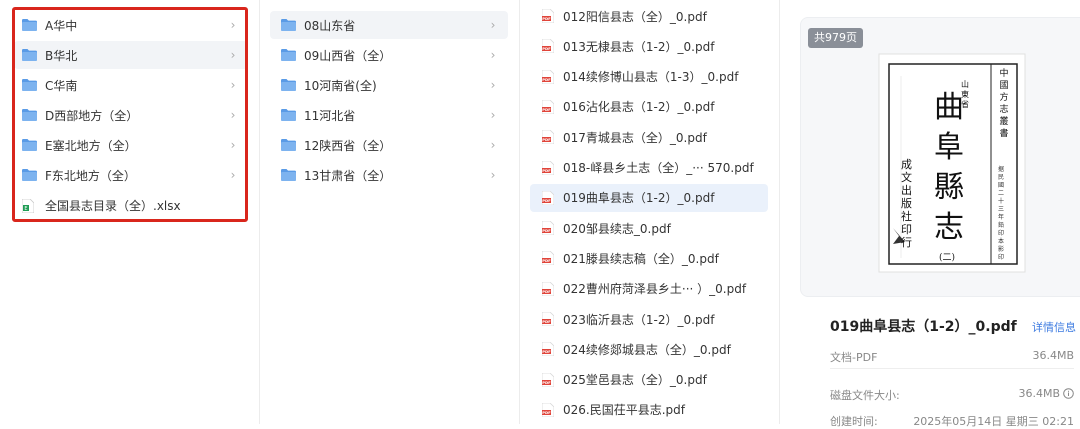 The height and width of the screenshot is (429, 1080). What do you see at coordinates (649, 46) in the screenshot?
I see `pdf-file-item: PDF 013无棣县志（1-2）_0.pdf` at bounding box center [649, 46].